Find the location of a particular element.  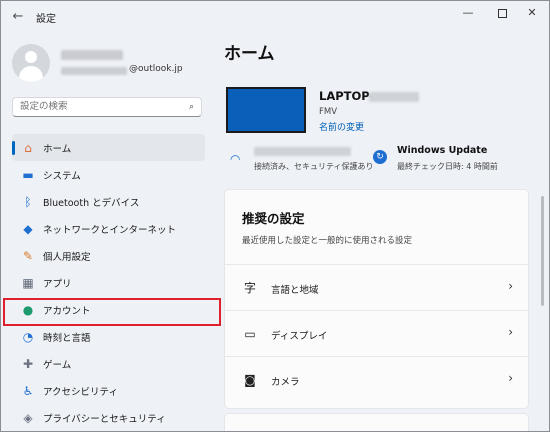

app-title: 設定 is located at coordinates (46, 19).